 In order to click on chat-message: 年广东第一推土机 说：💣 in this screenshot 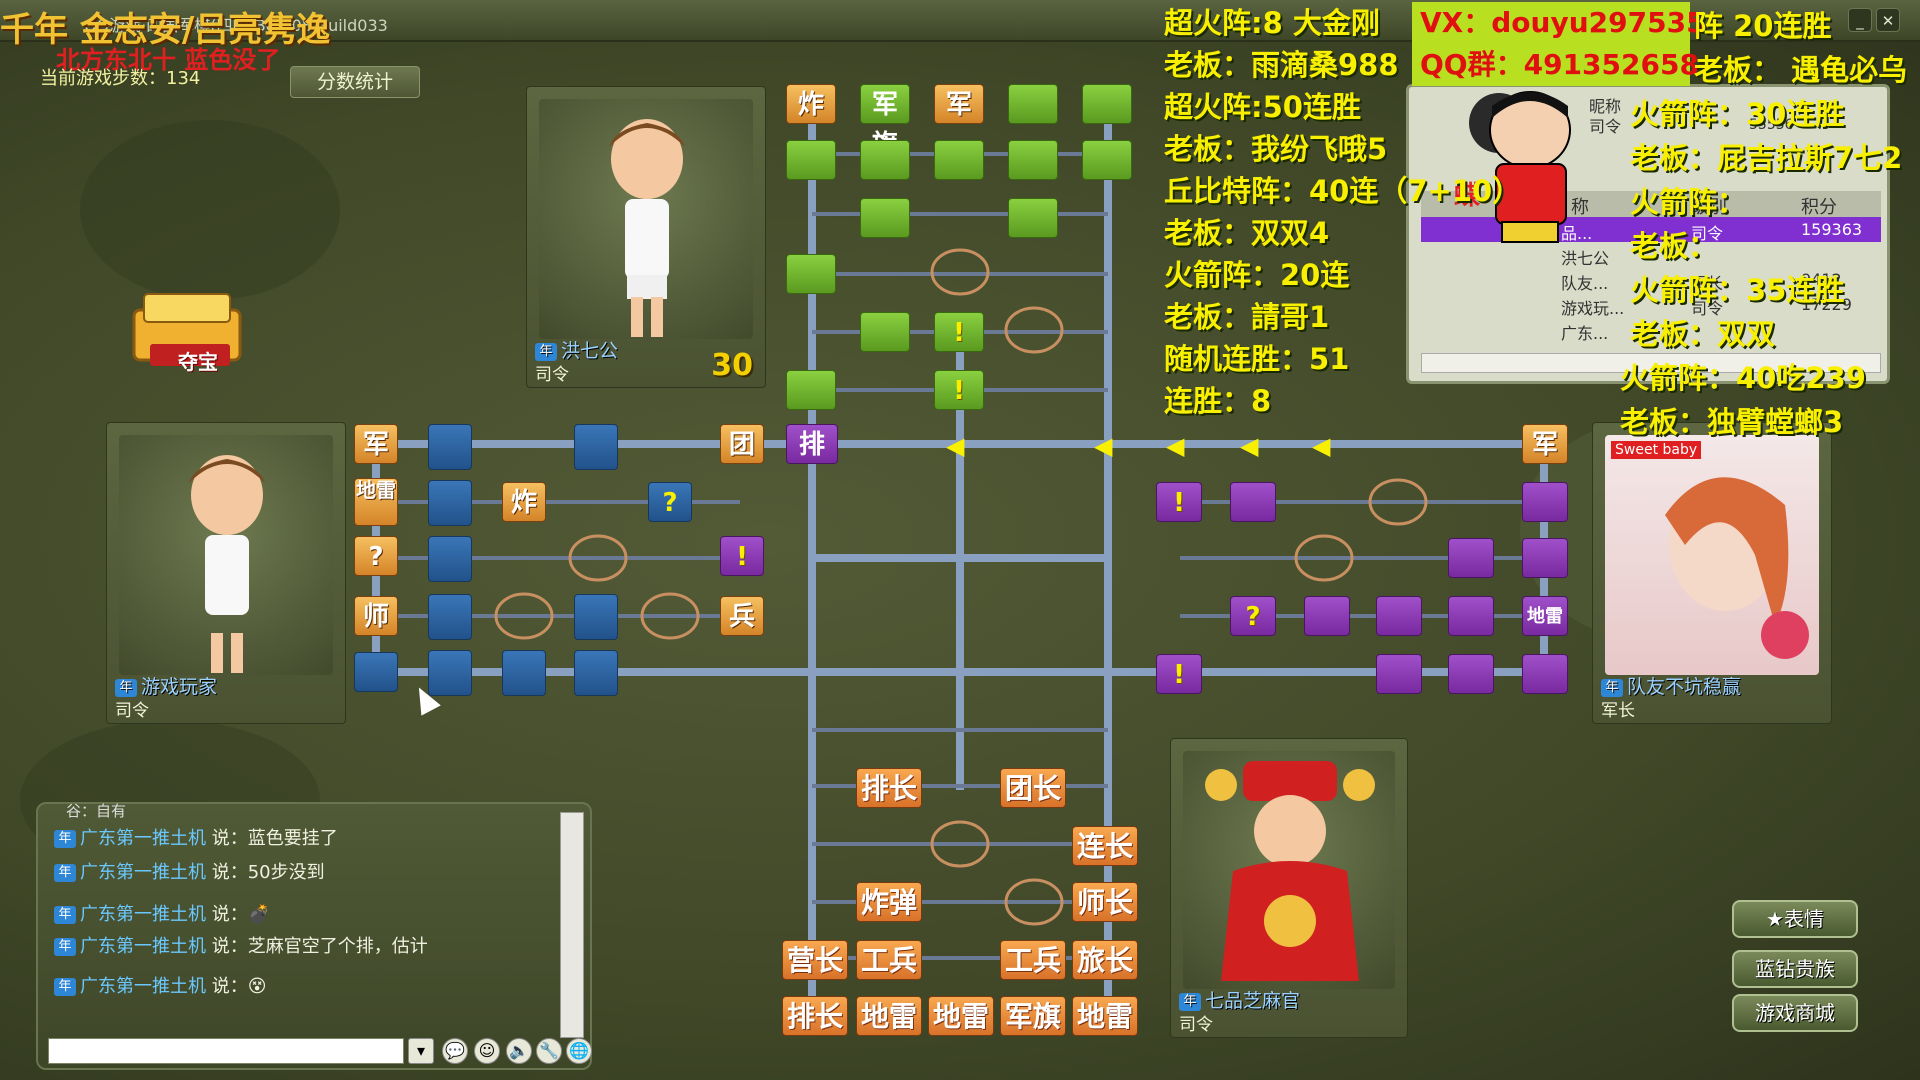, I will do `click(162, 913)`.